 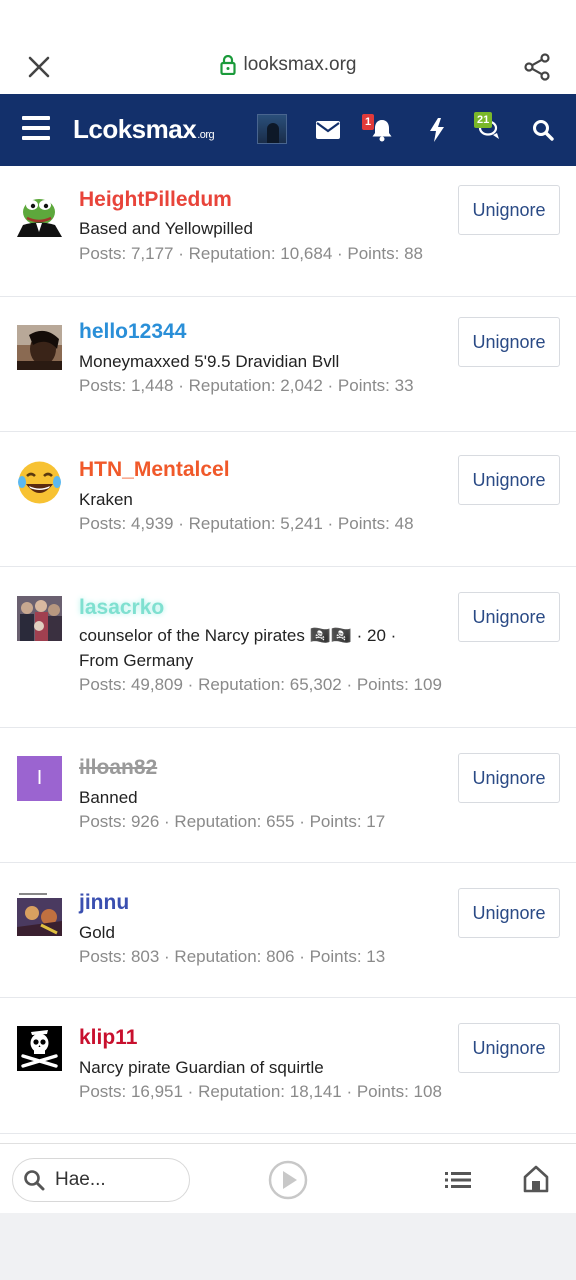 I want to click on letter-avatar: I, so click(x=39, y=778).